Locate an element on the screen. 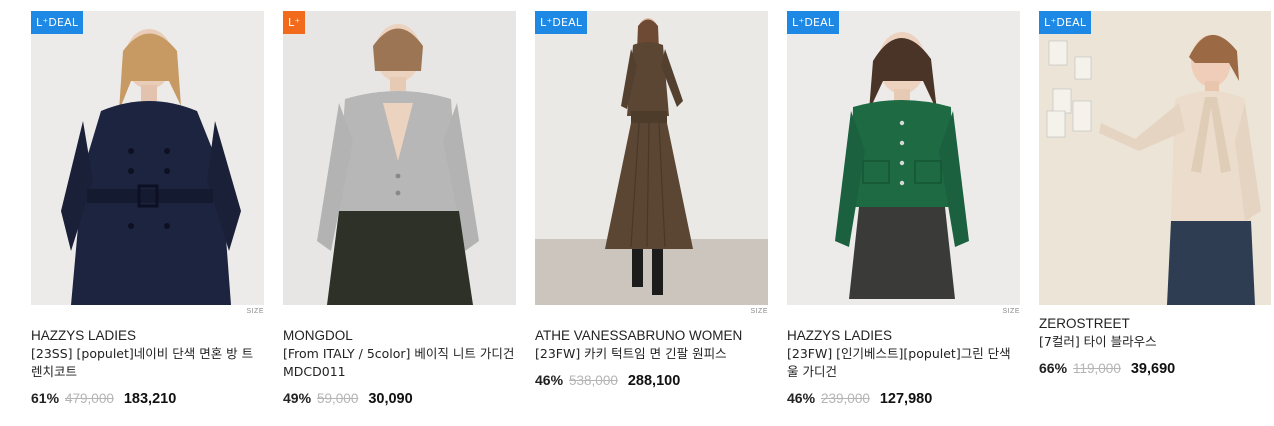  lplus-badge: L⁺ is located at coordinates (294, 22).